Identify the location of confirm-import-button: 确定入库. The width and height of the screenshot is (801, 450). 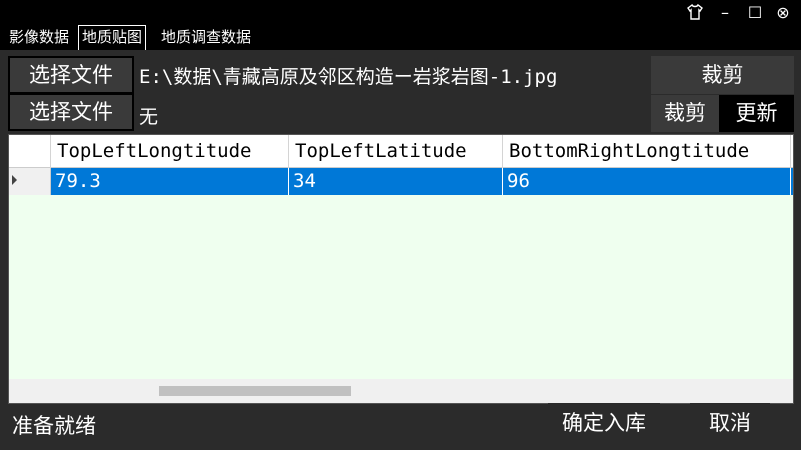
(604, 423).